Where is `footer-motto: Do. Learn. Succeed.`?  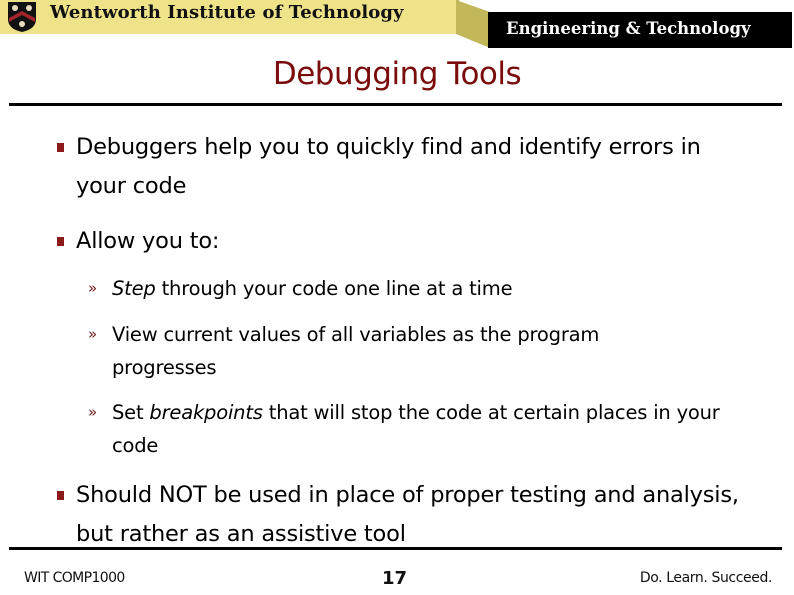 footer-motto: Do. Learn. Succeed. is located at coordinates (706, 578).